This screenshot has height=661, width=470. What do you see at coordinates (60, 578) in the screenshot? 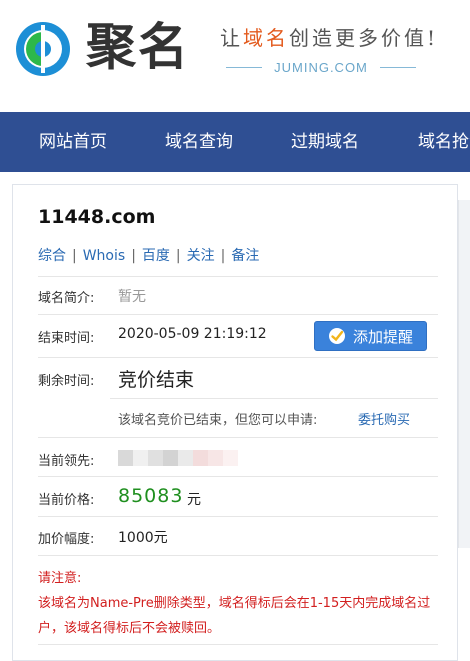
I see `notice-title: 请注意:` at bounding box center [60, 578].